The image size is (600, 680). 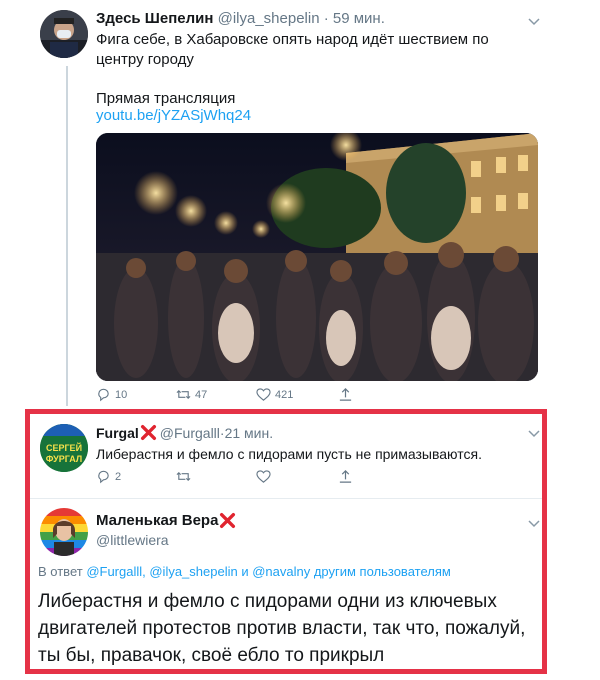 I want to click on tweet-link: youtu.be/jYZASjWhq24, so click(x=173, y=116).